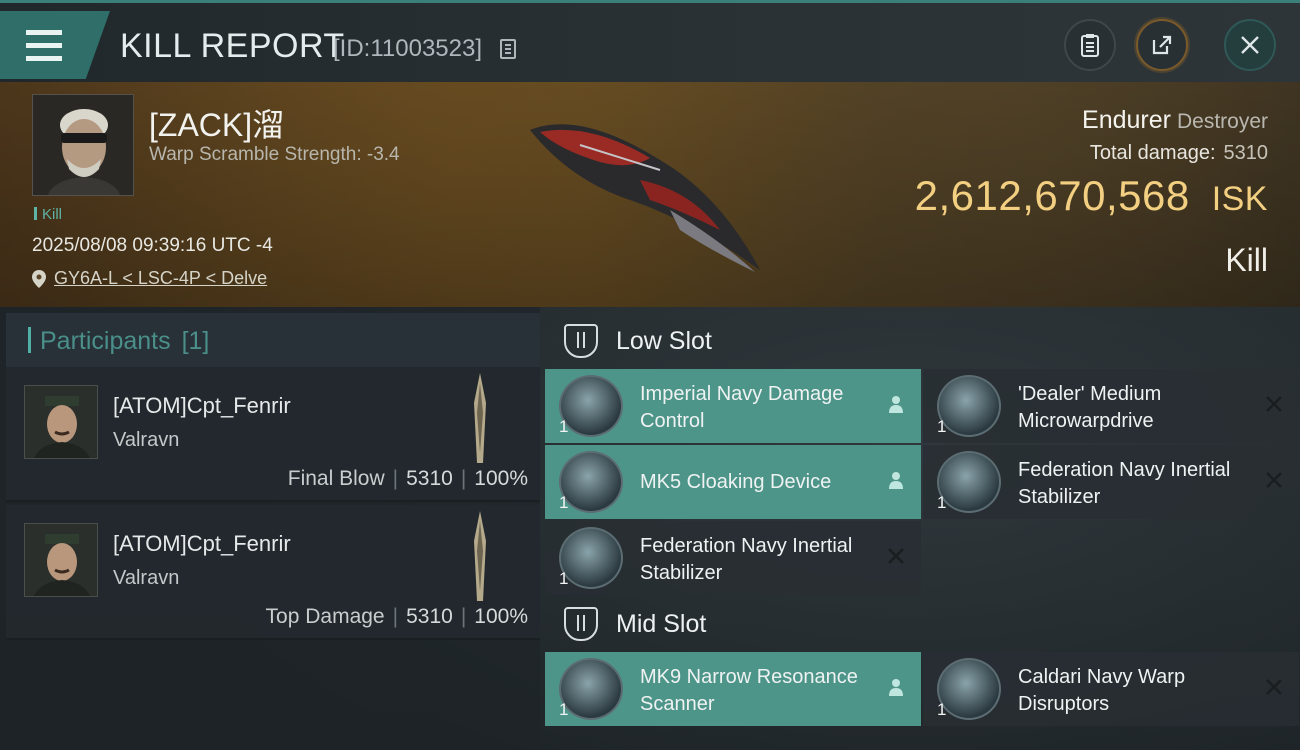  Describe the element at coordinates (44, 45) in the screenshot. I see `menu-icon` at that location.